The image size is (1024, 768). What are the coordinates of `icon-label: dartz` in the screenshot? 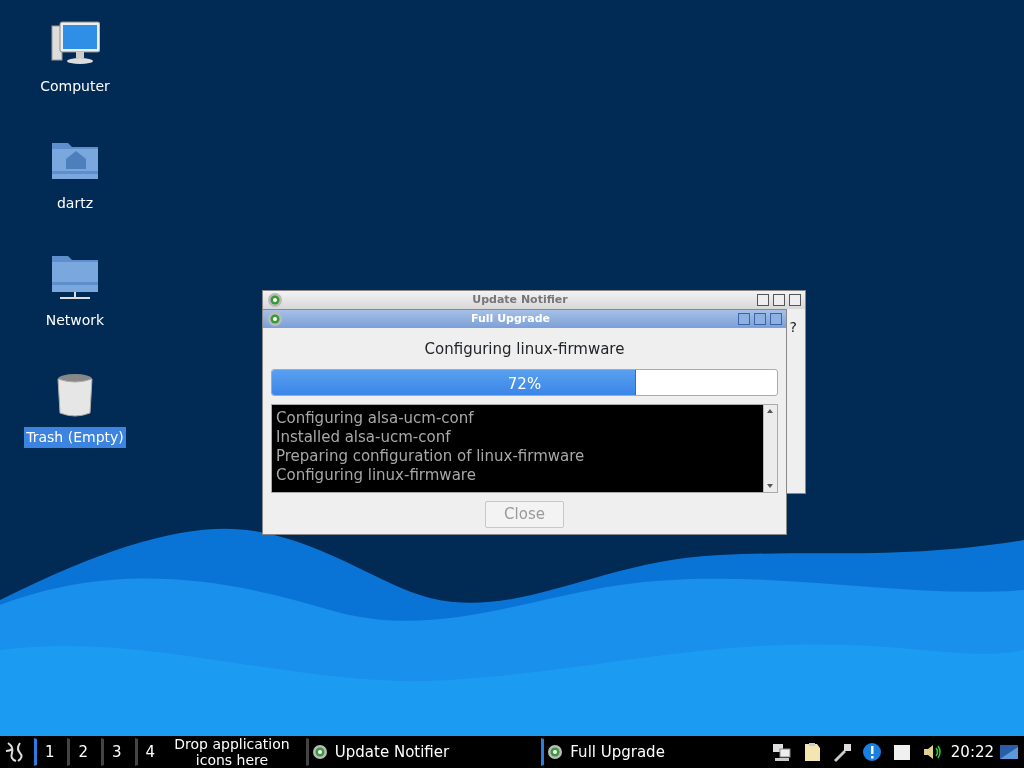 It's located at (75, 203).